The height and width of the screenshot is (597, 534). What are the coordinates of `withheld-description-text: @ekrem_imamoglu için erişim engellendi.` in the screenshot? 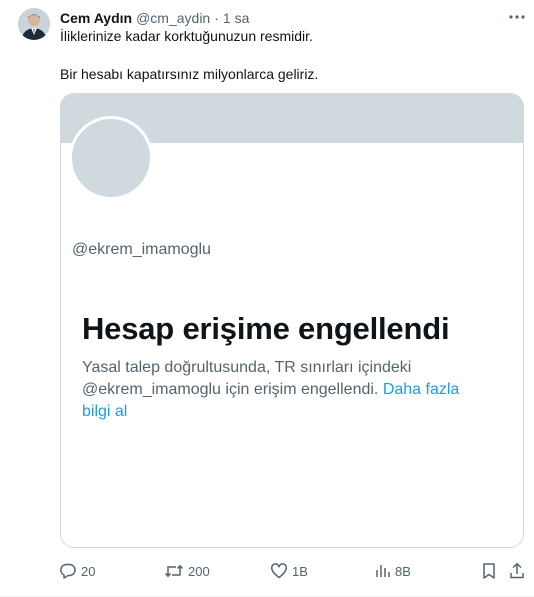 It's located at (230, 389).